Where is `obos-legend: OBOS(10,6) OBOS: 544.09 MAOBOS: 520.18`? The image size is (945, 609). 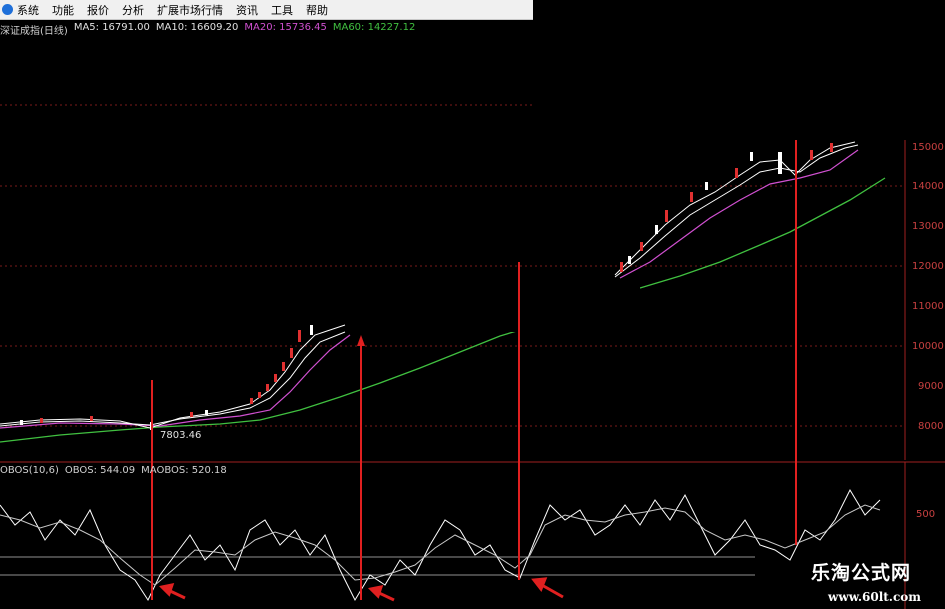
obos-legend: OBOS(10,6) OBOS: 544.09 MAOBOS: 520.18 is located at coordinates (113, 470).